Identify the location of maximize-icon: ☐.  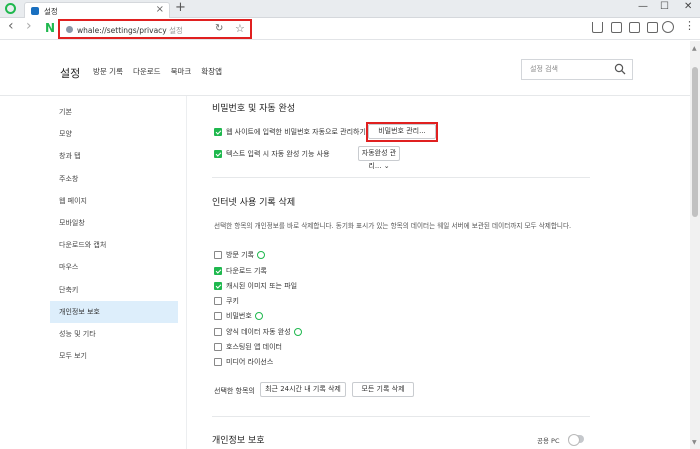
(664, 6).